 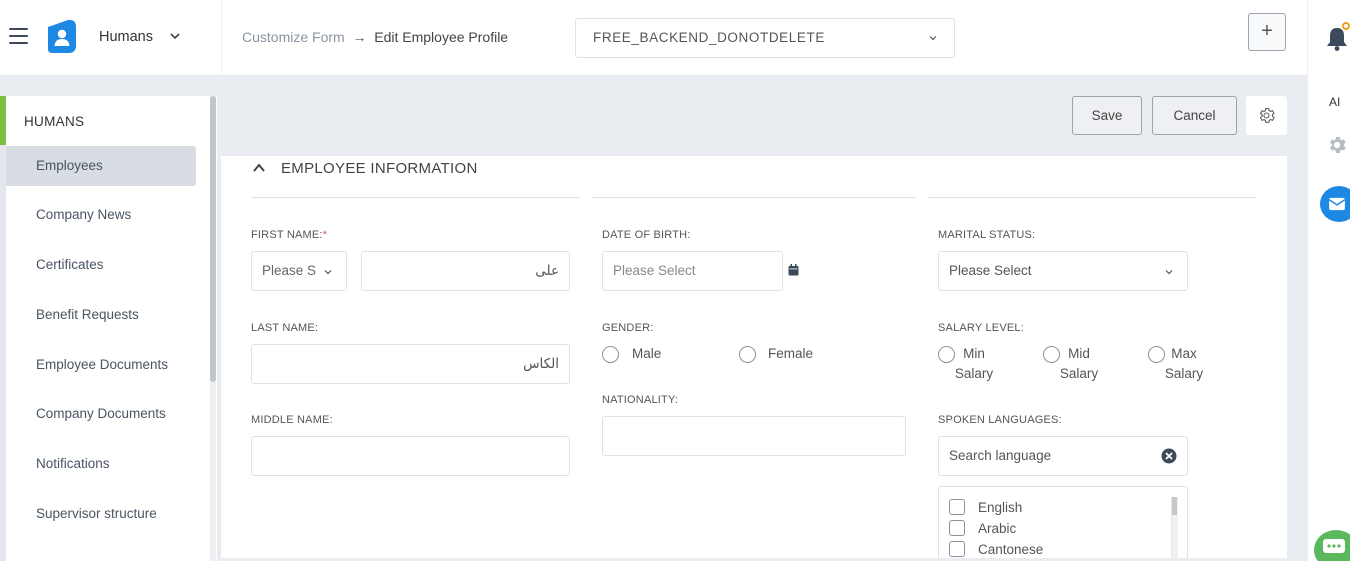 What do you see at coordinates (359, 37) in the screenshot?
I see `arrow-right-icon: →` at bounding box center [359, 37].